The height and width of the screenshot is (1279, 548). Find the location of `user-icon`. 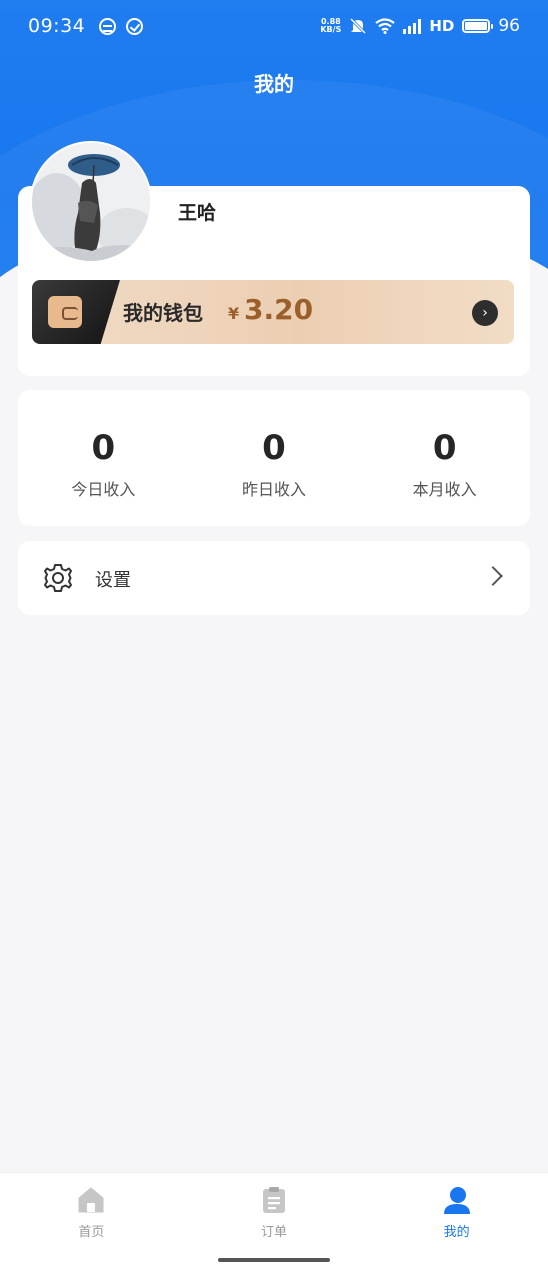

user-icon is located at coordinates (456, 1200).